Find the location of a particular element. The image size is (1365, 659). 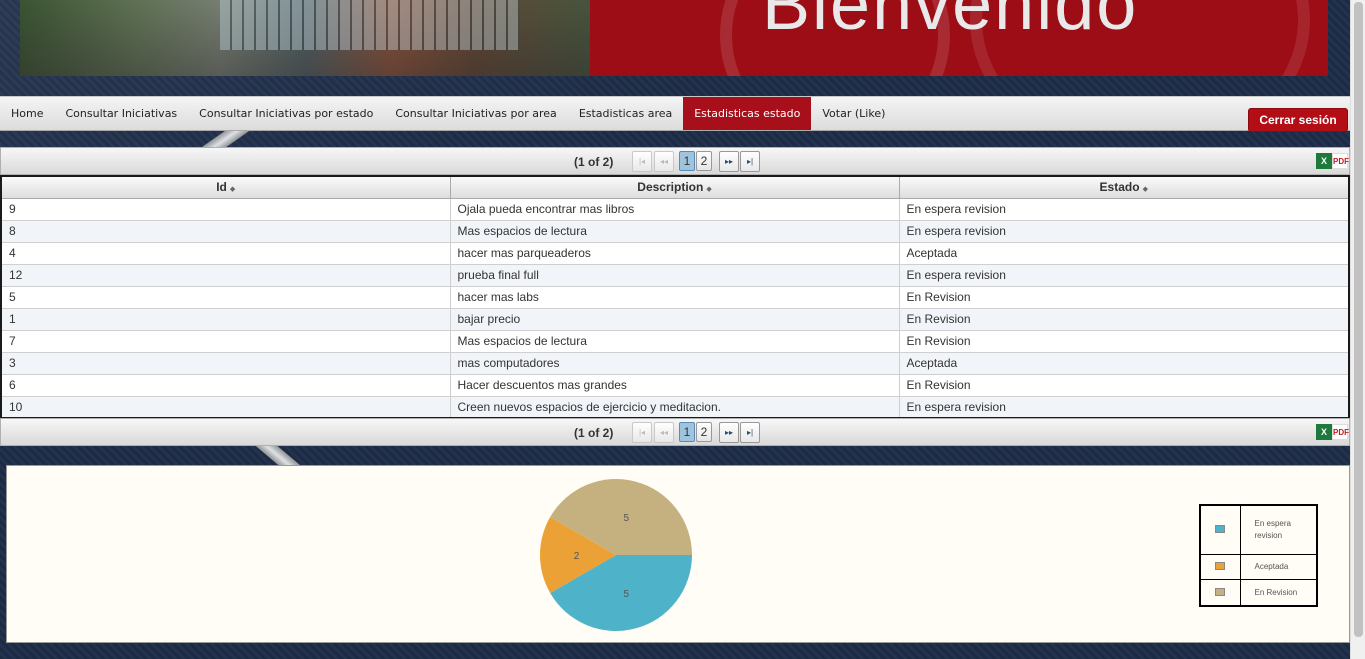

paginator-top: (1 of 2) |◂ ◂◂ 1 2 ▸▸ ▸| X PDF is located at coordinates (675, 161).